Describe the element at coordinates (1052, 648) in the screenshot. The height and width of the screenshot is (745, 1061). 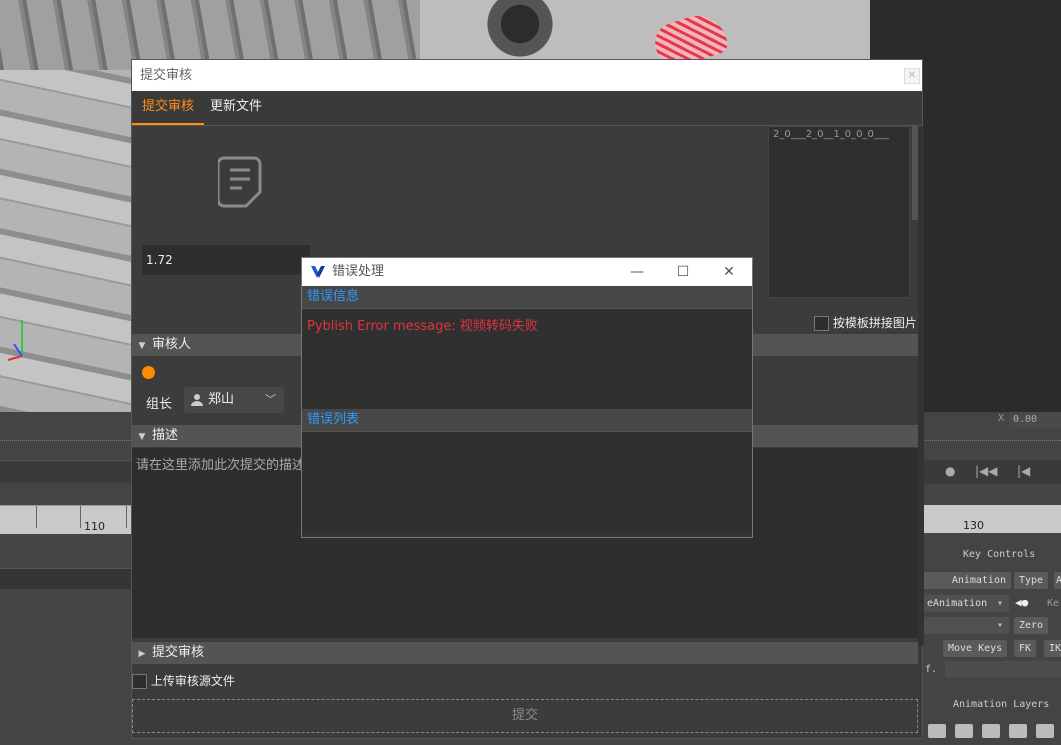
I see `ik-button: IK` at that location.